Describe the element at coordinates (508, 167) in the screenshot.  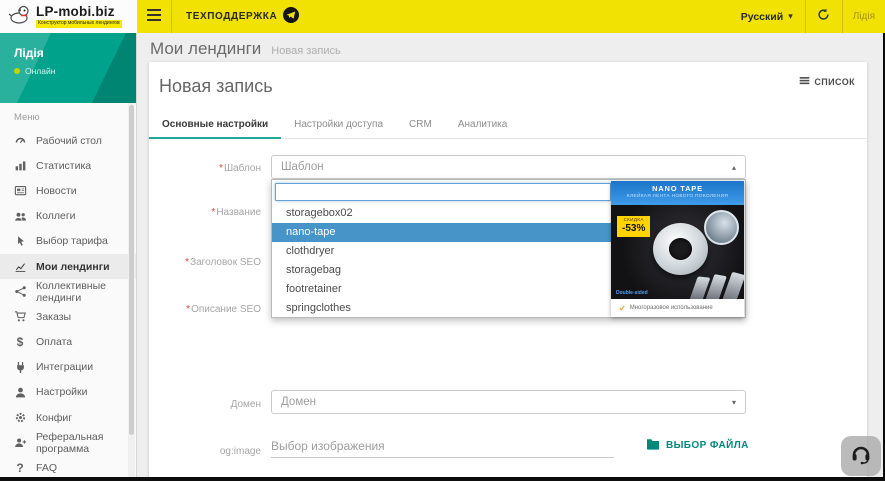
I see `template-select: Шаблон ▴` at that location.